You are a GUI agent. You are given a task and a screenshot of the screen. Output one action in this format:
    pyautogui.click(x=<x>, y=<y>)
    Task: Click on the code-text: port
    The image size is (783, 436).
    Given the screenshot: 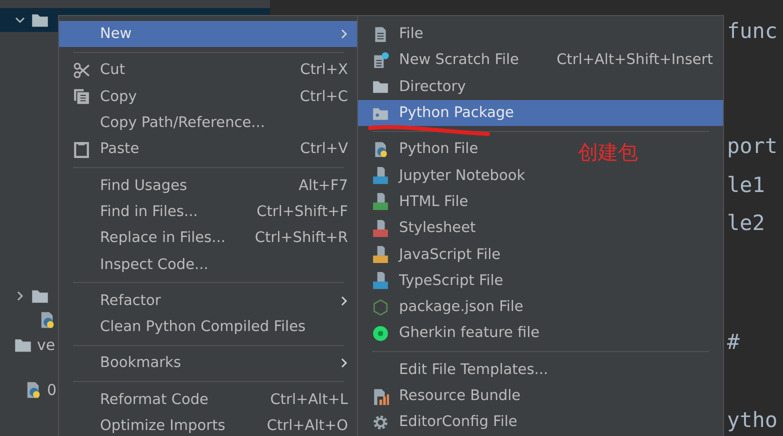 What is the action you would take?
    pyautogui.click(x=752, y=146)
    